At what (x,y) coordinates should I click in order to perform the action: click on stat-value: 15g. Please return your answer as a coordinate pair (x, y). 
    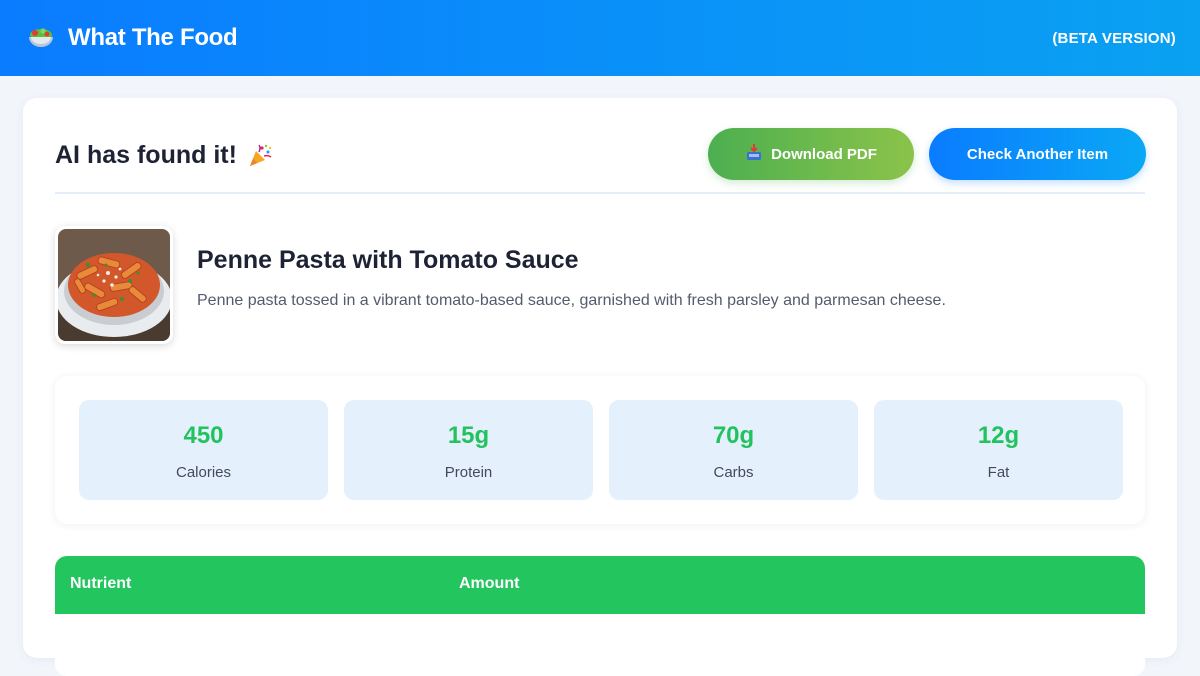
    Looking at the image, I should click on (468, 435).